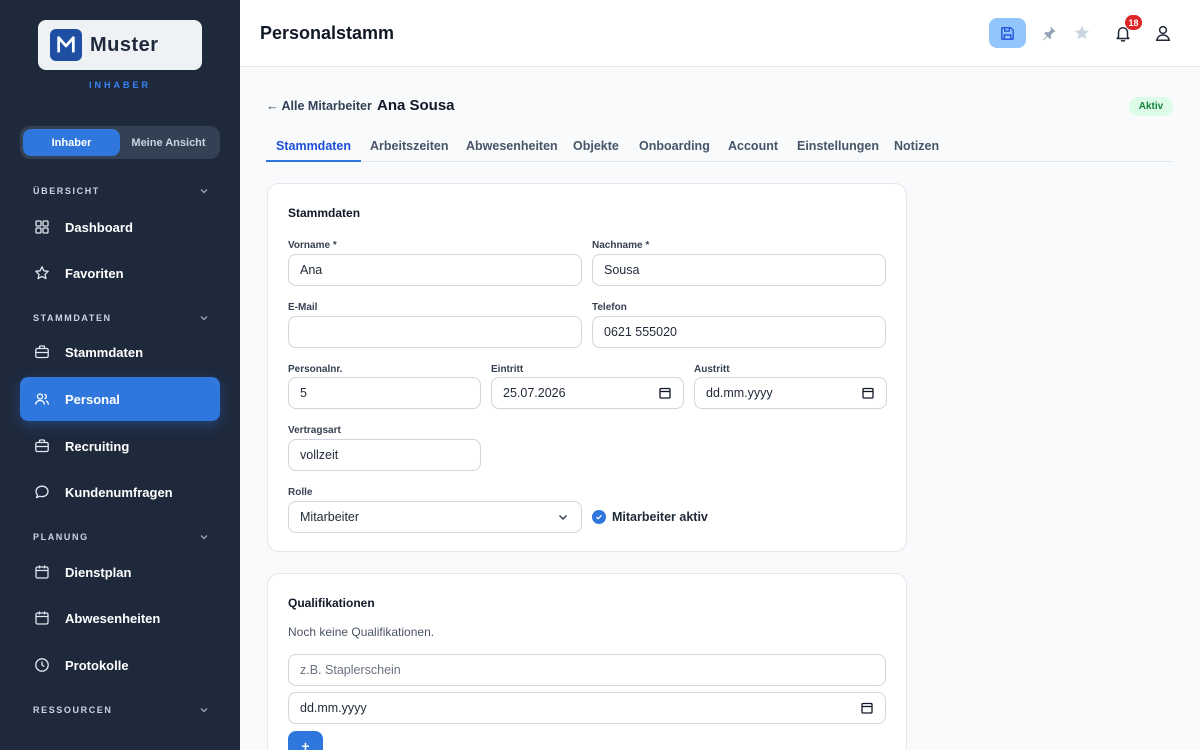  What do you see at coordinates (838, 146) in the screenshot?
I see `tab-einstellungen: Einstellungen` at bounding box center [838, 146].